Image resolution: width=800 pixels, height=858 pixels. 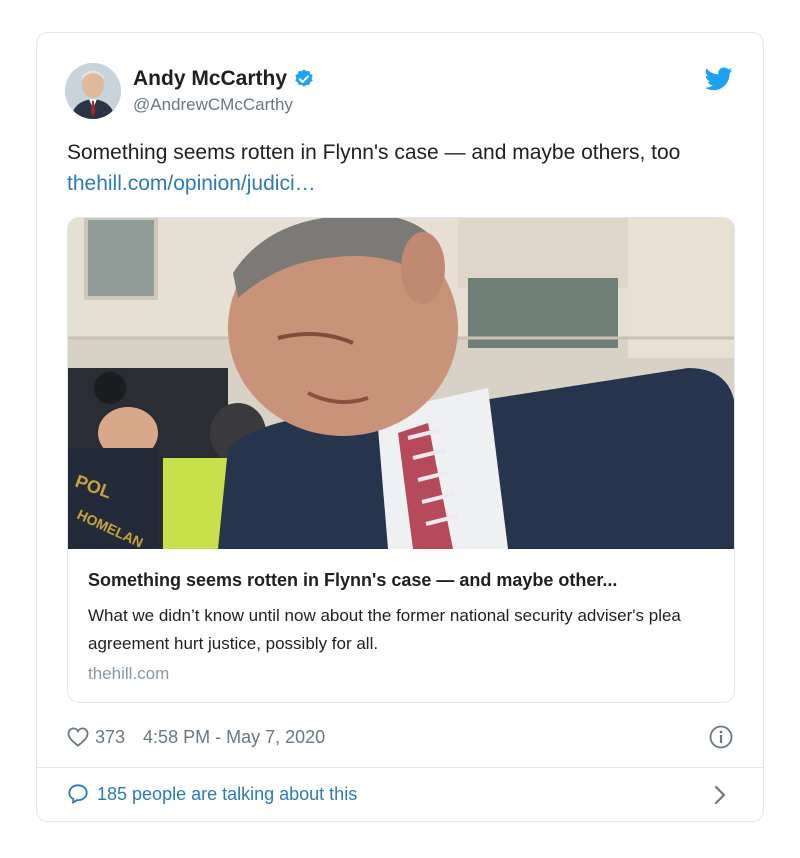 I want to click on conversation-link: 185 people are talking about this, so click(x=212, y=794).